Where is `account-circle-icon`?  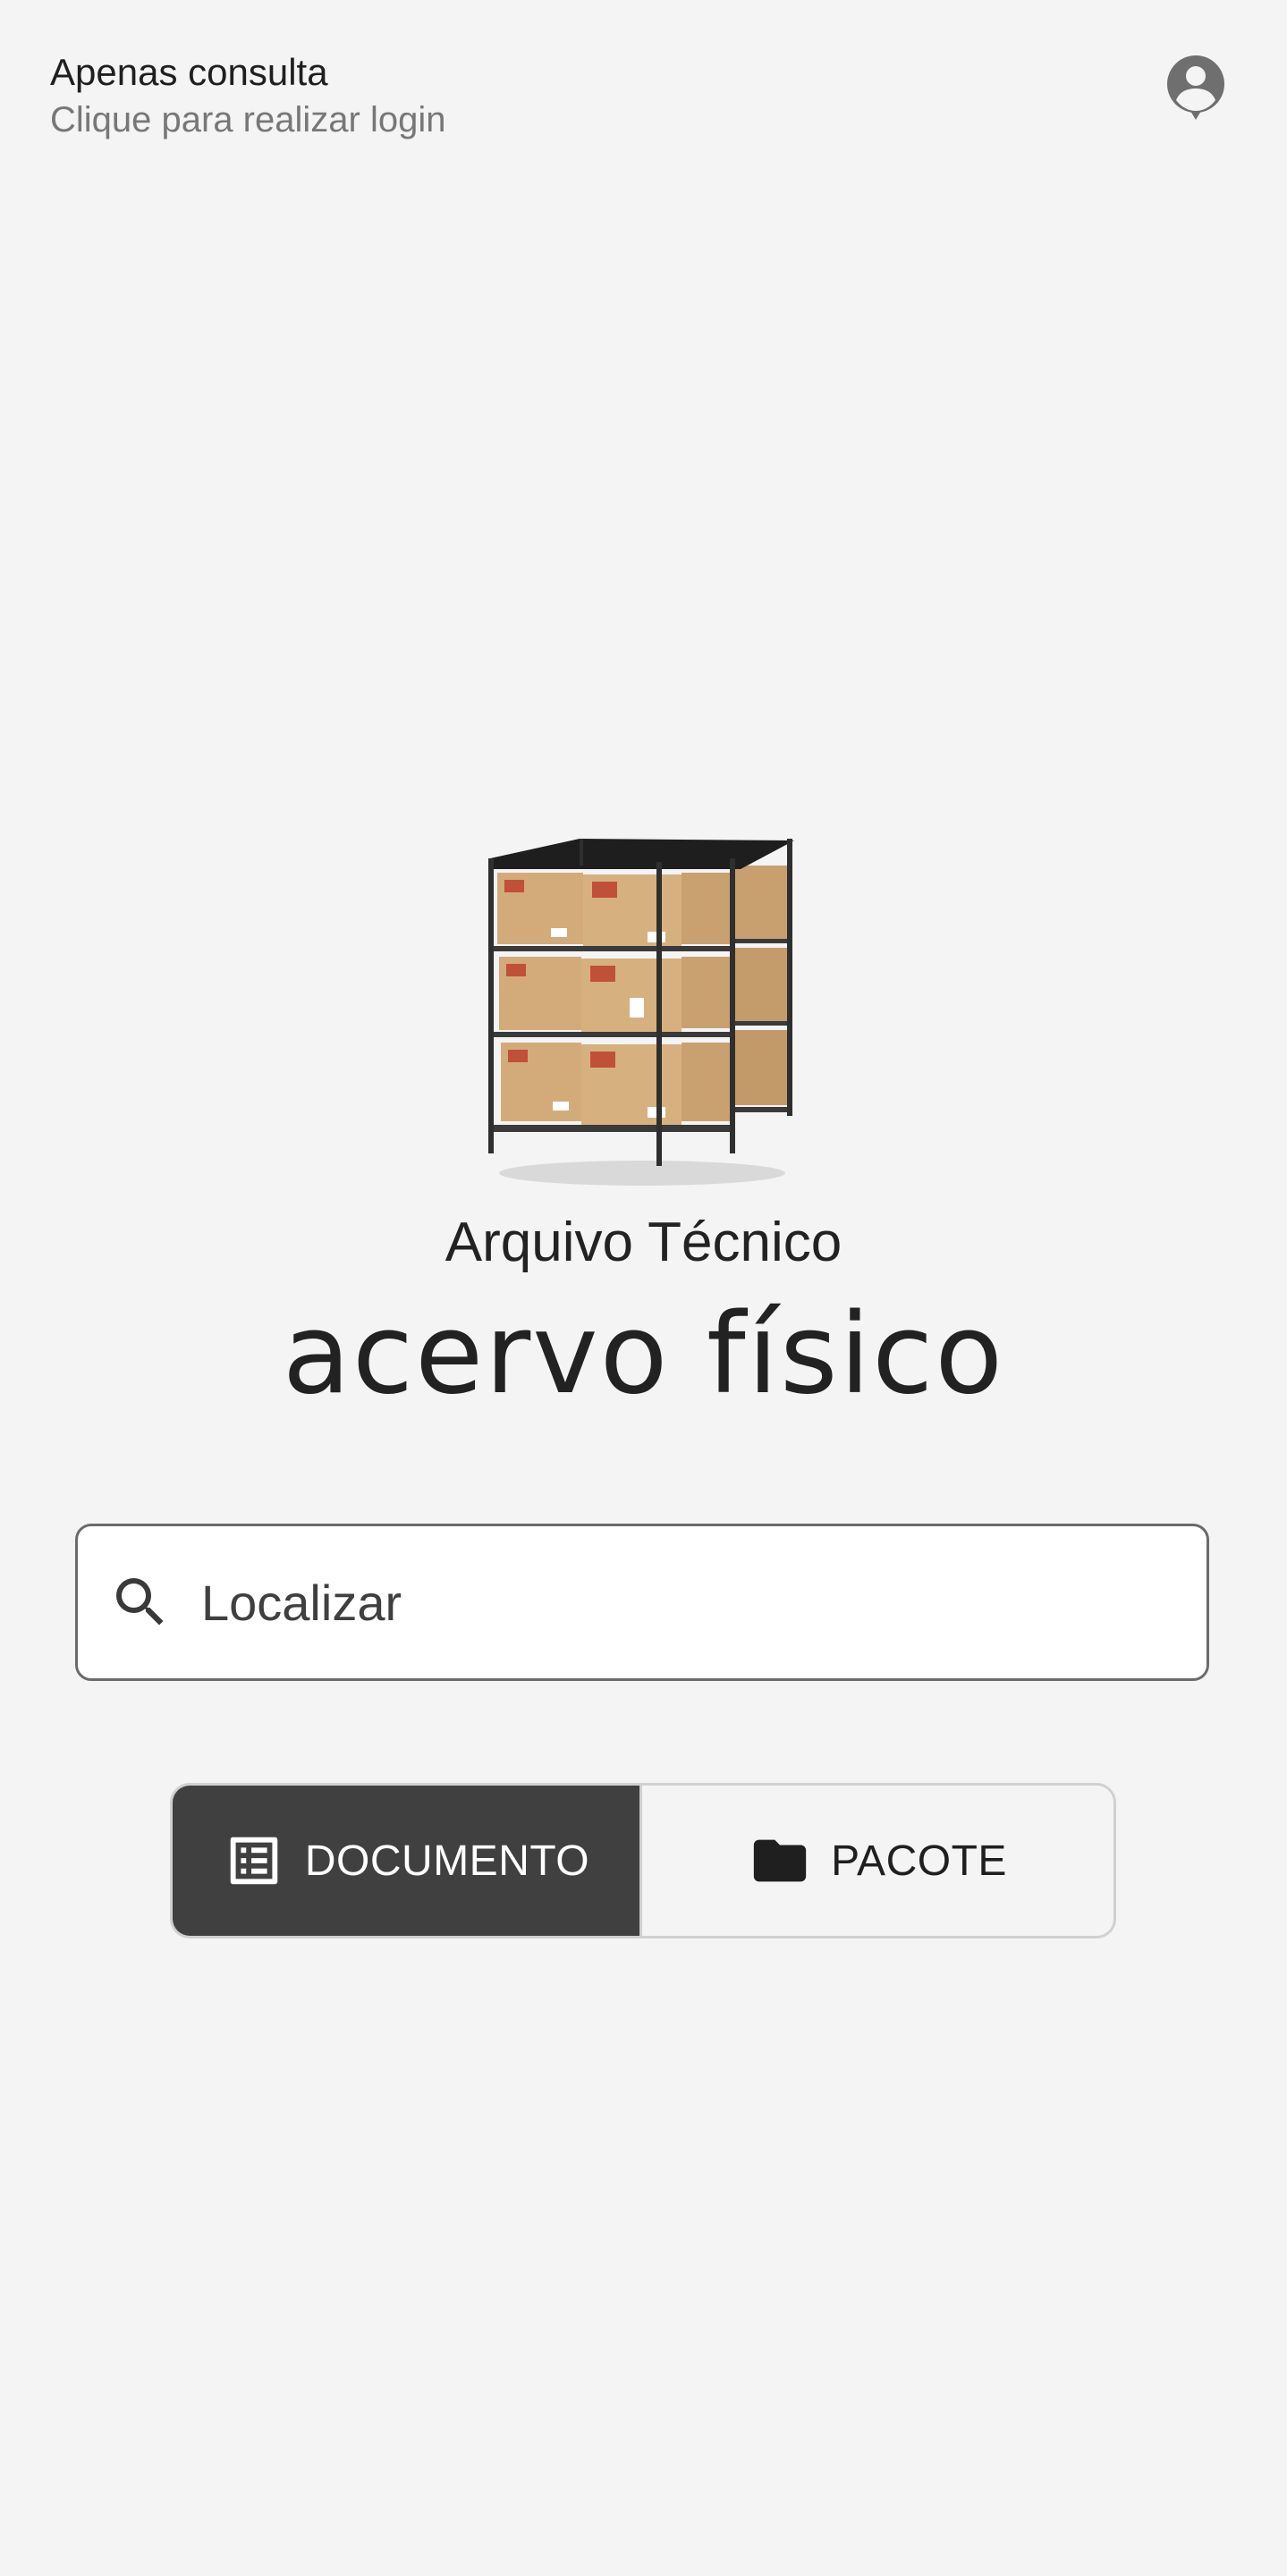
account-circle-icon is located at coordinates (1196, 87).